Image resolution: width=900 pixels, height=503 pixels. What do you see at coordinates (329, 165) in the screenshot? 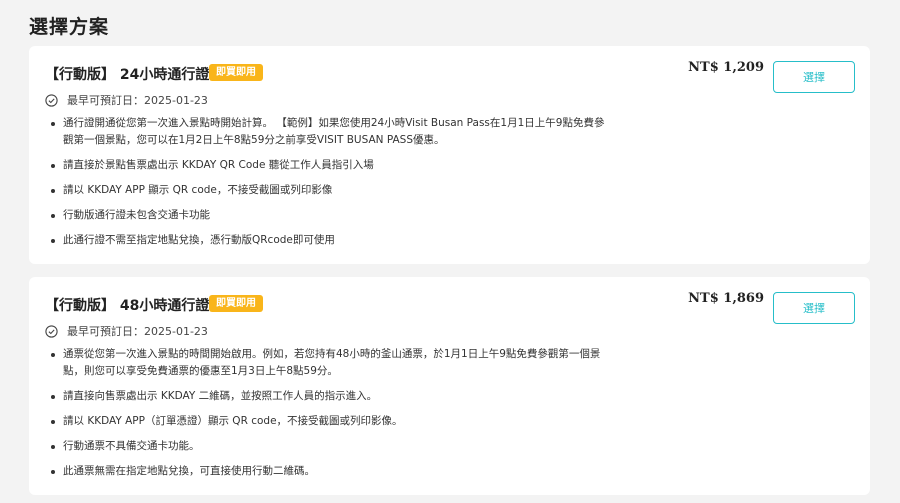
I see `list-item: 請直接於景點售票處出示 KKDAY QR Code 聽從工作人員指引入場` at bounding box center [329, 165].